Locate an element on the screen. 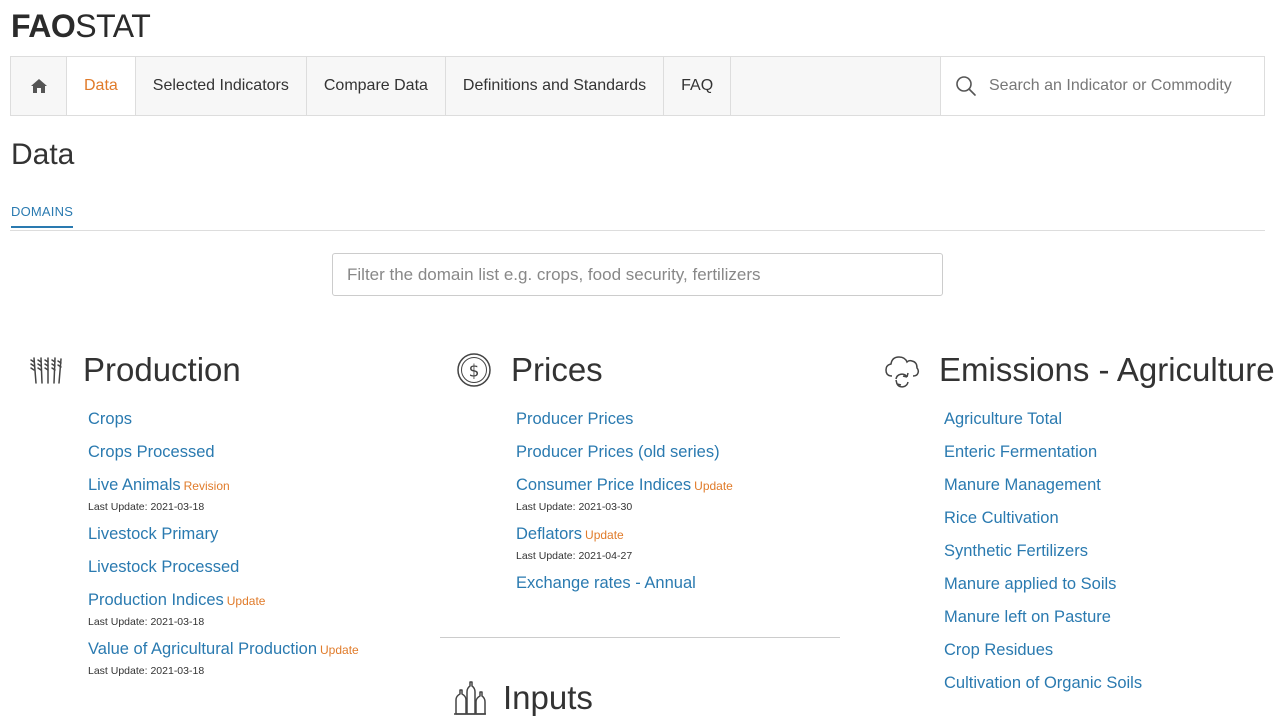  prices-title: Prices is located at coordinates (557, 369).